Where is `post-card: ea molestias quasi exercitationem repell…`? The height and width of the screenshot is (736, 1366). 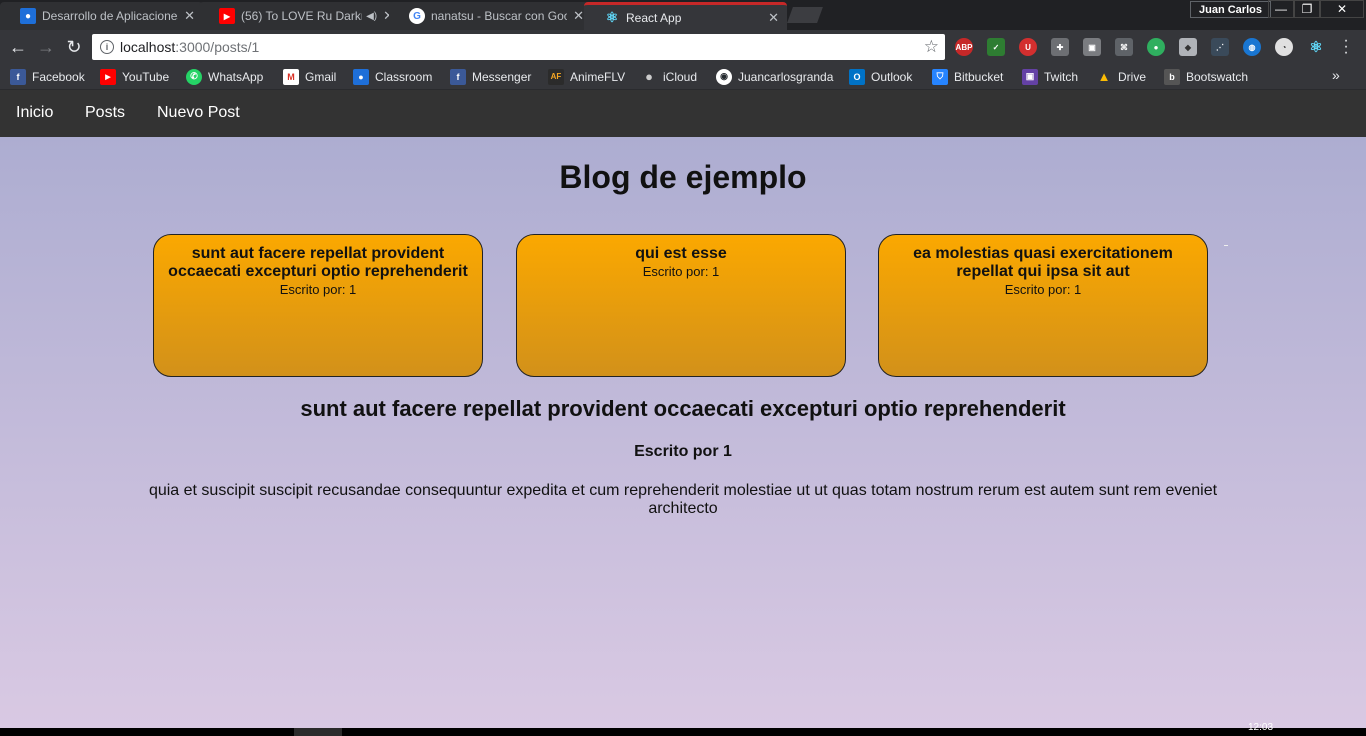 post-card: ea molestias quasi exercitationem repell… is located at coordinates (1043, 305).